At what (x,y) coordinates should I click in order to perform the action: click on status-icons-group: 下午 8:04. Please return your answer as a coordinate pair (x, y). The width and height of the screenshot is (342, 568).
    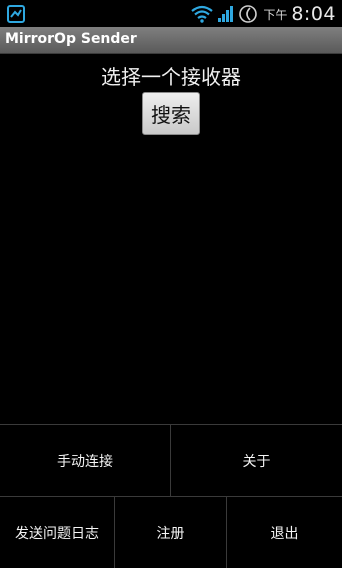
    Looking at the image, I should click on (263, 14).